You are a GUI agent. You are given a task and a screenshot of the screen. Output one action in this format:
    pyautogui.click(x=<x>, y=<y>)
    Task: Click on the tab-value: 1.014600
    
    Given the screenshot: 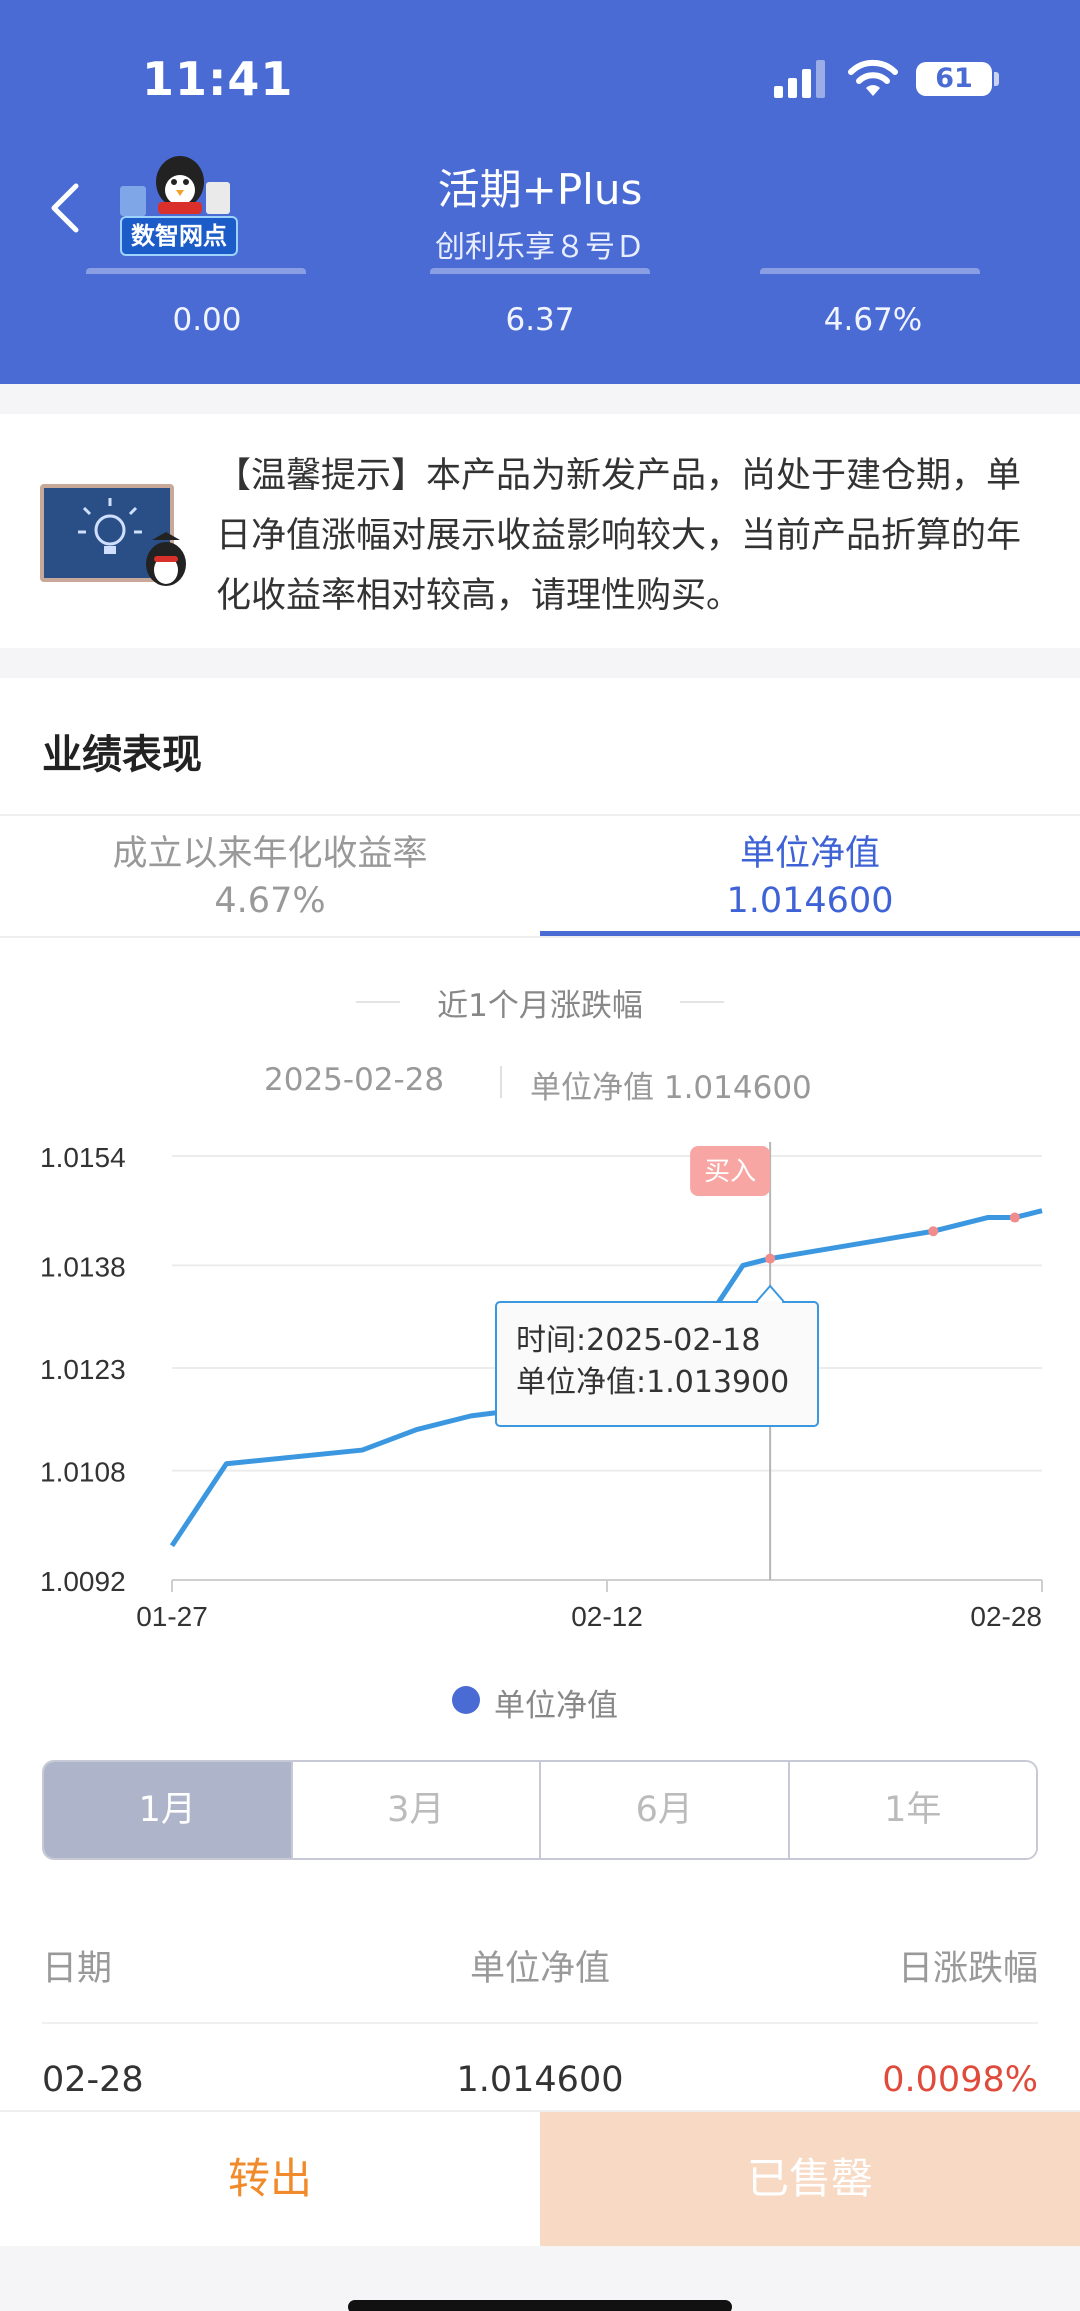 What is the action you would take?
    pyautogui.click(x=810, y=901)
    